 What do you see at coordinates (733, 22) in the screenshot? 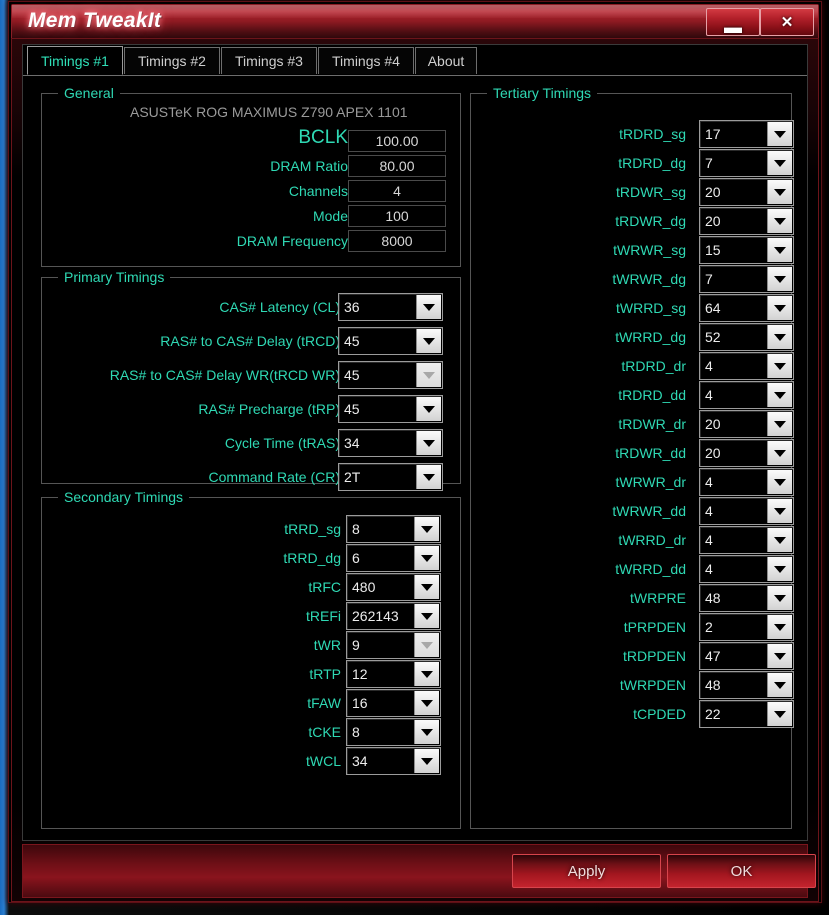
I see `minimize-button: ▬` at bounding box center [733, 22].